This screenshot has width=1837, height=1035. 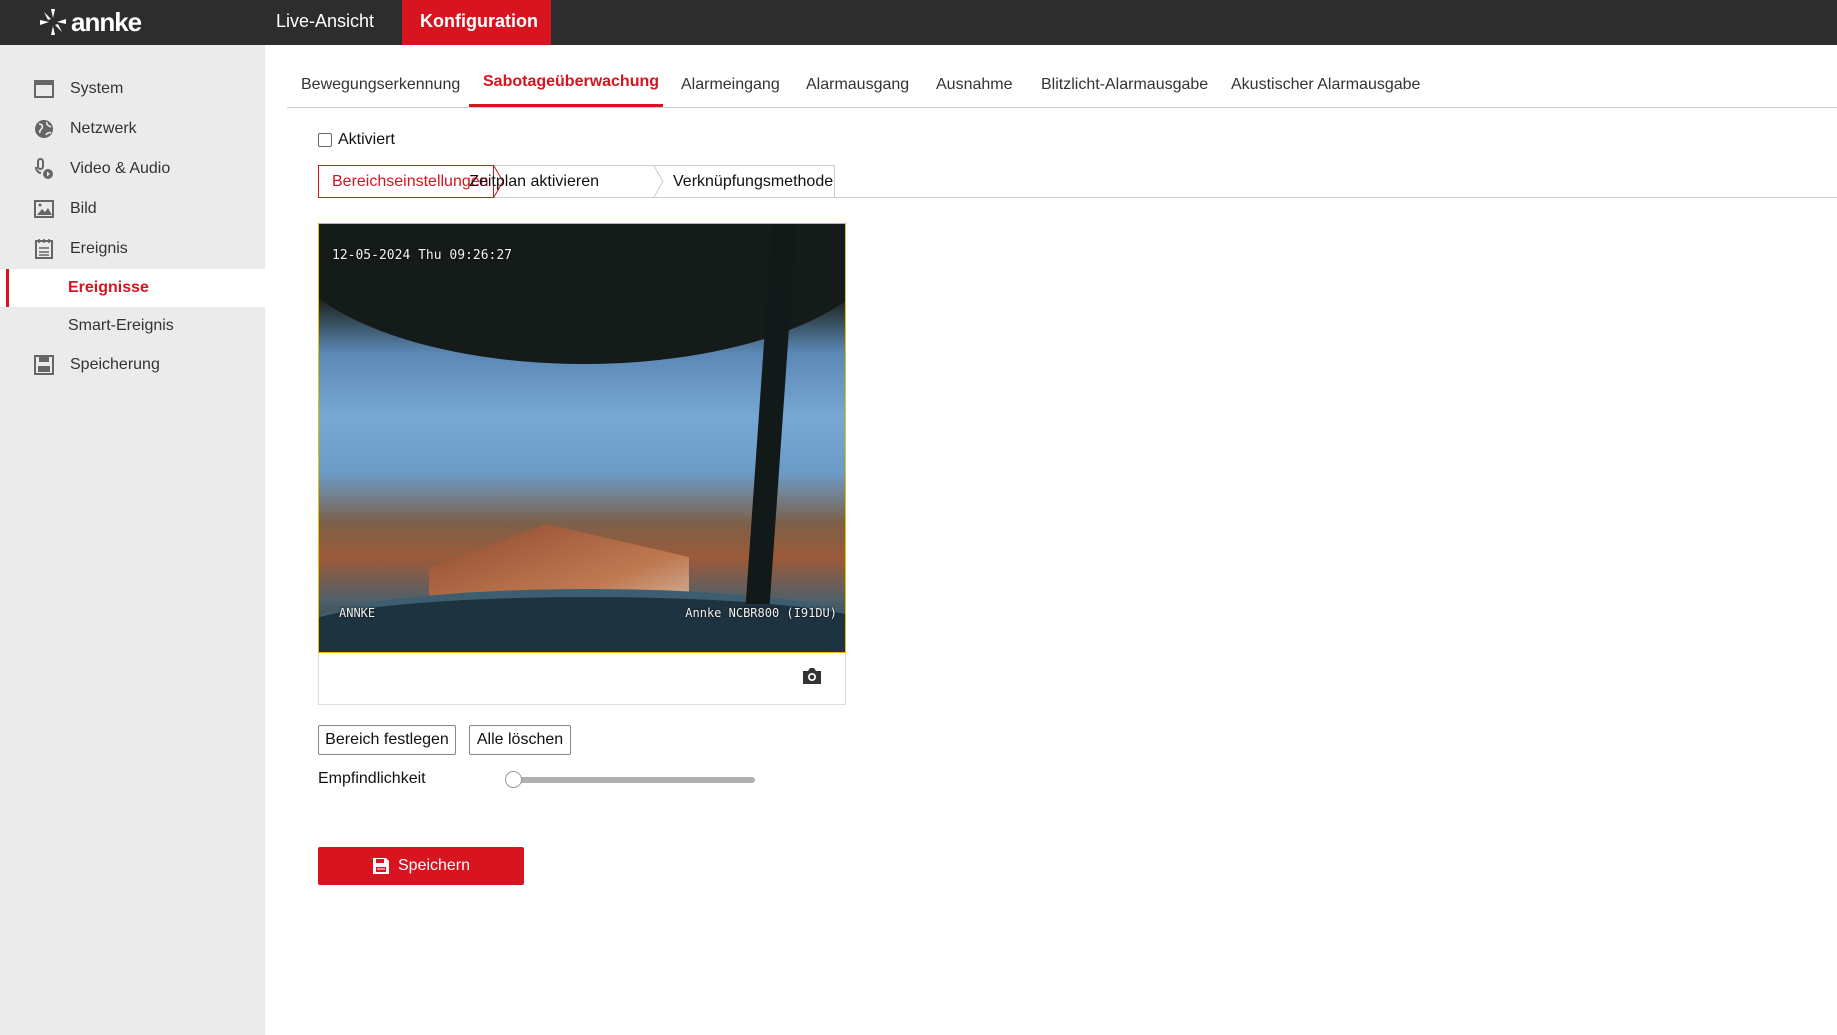 I want to click on microphone-icon, so click(x=44, y=168).